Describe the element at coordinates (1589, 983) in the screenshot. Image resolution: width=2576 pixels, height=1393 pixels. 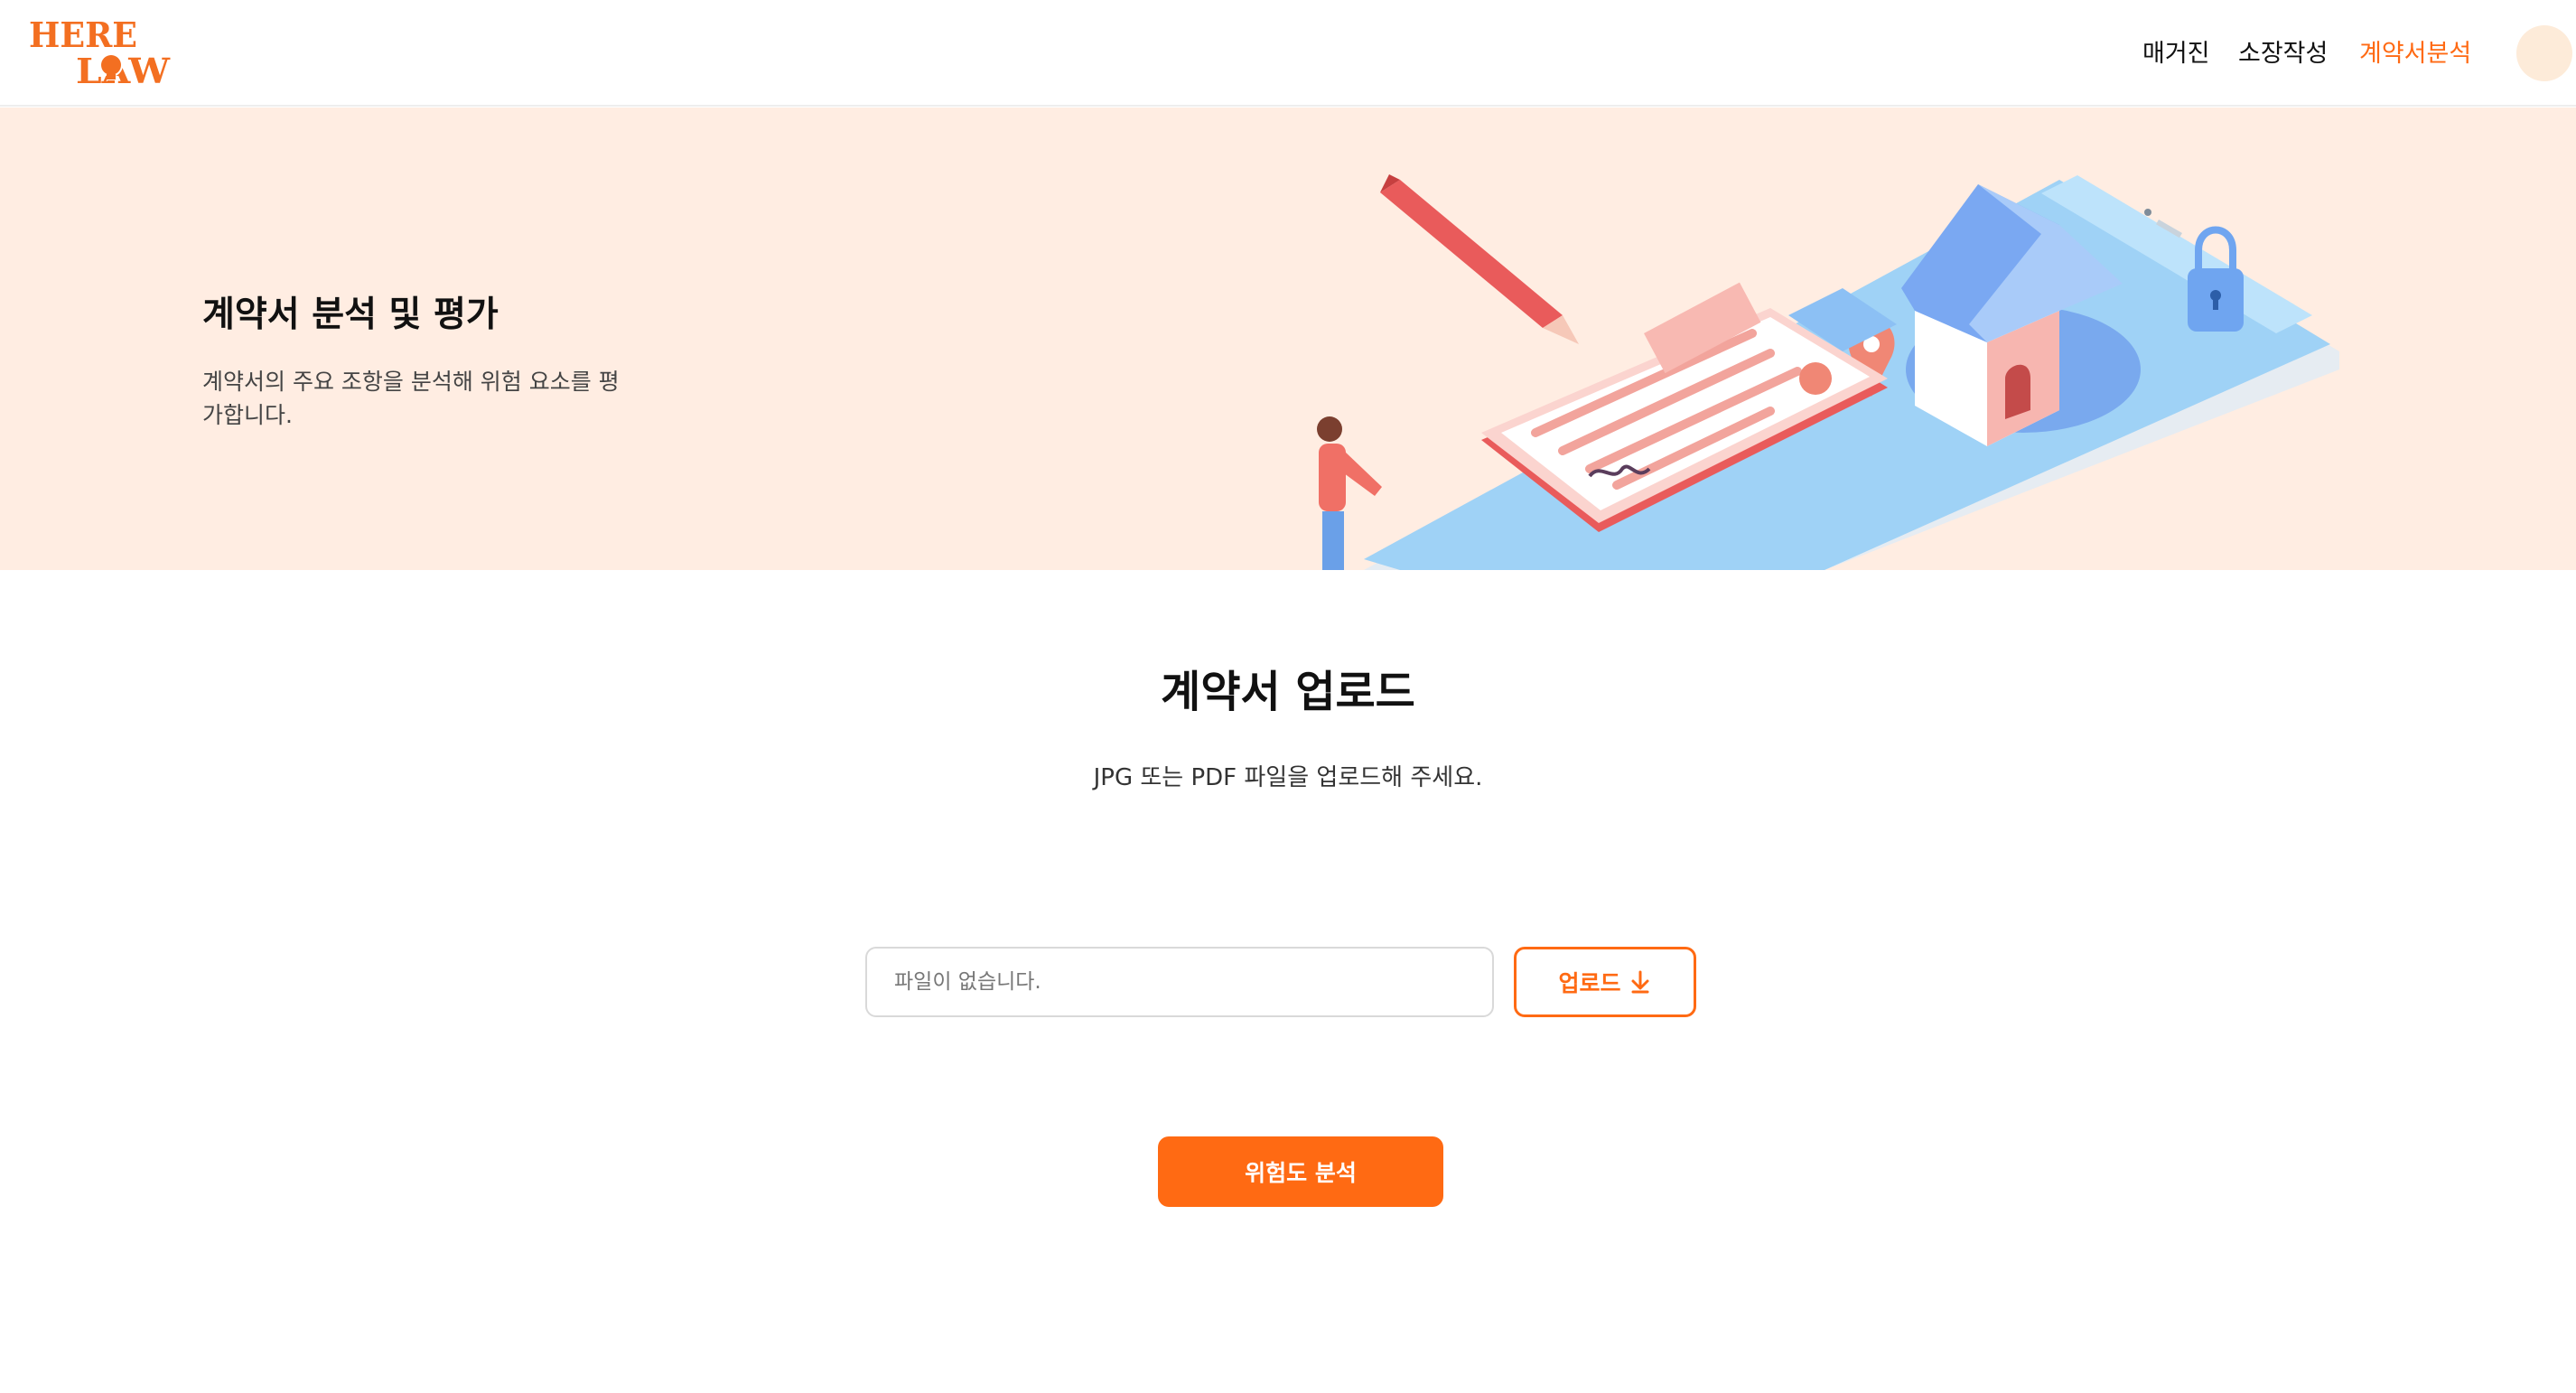
I see `upload-button-label: 업로드` at that location.